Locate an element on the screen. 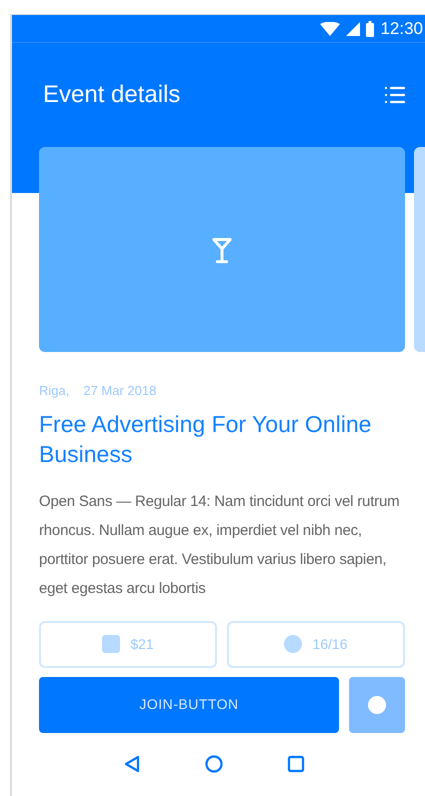 The image size is (425, 796). battery-icon is located at coordinates (370, 28).